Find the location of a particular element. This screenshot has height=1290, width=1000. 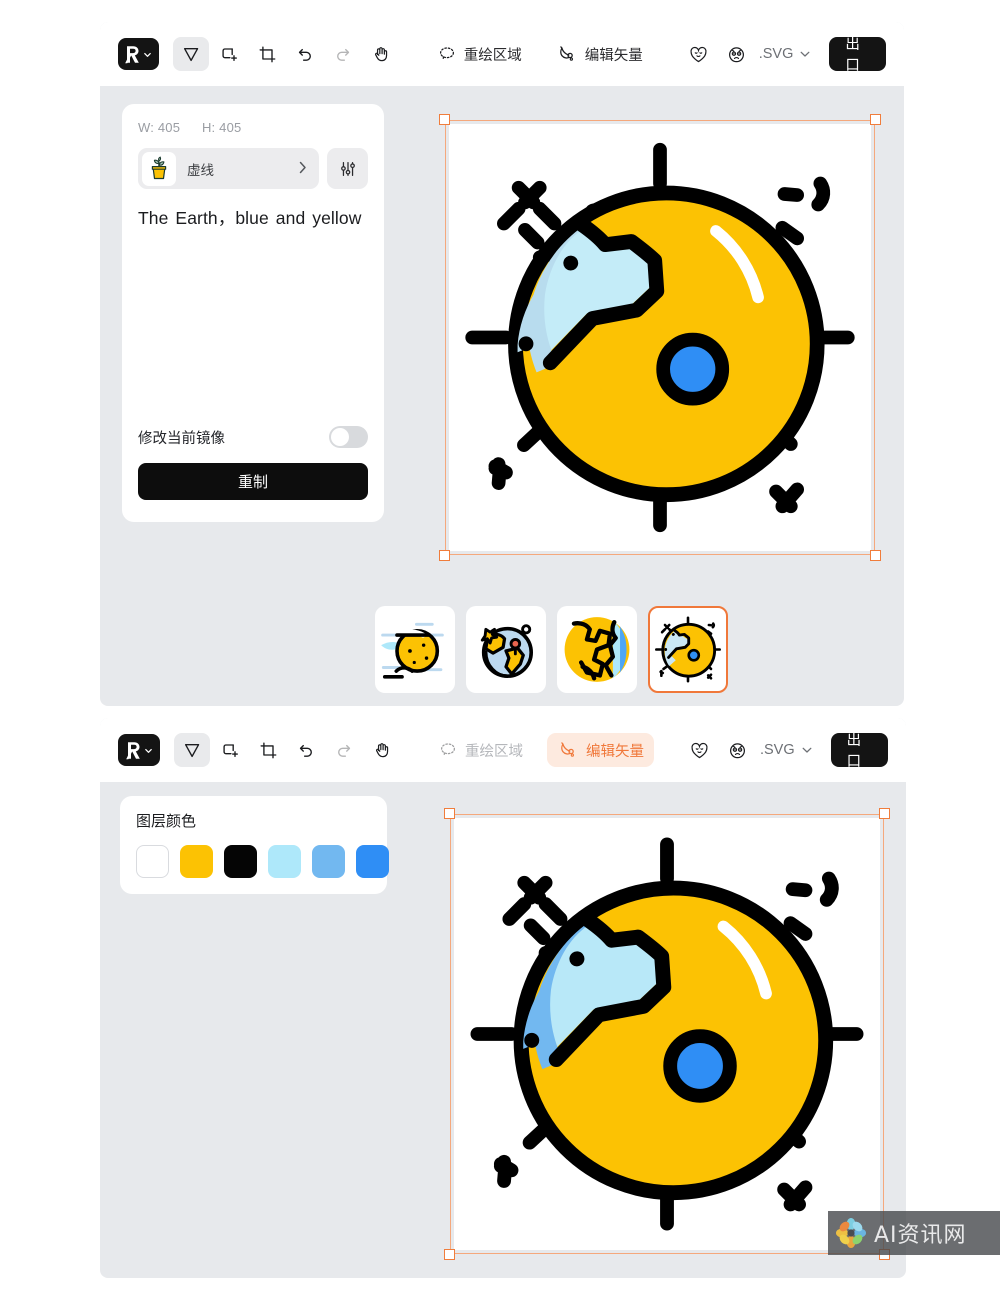

edit-vector-icon is located at coordinates (567, 749).